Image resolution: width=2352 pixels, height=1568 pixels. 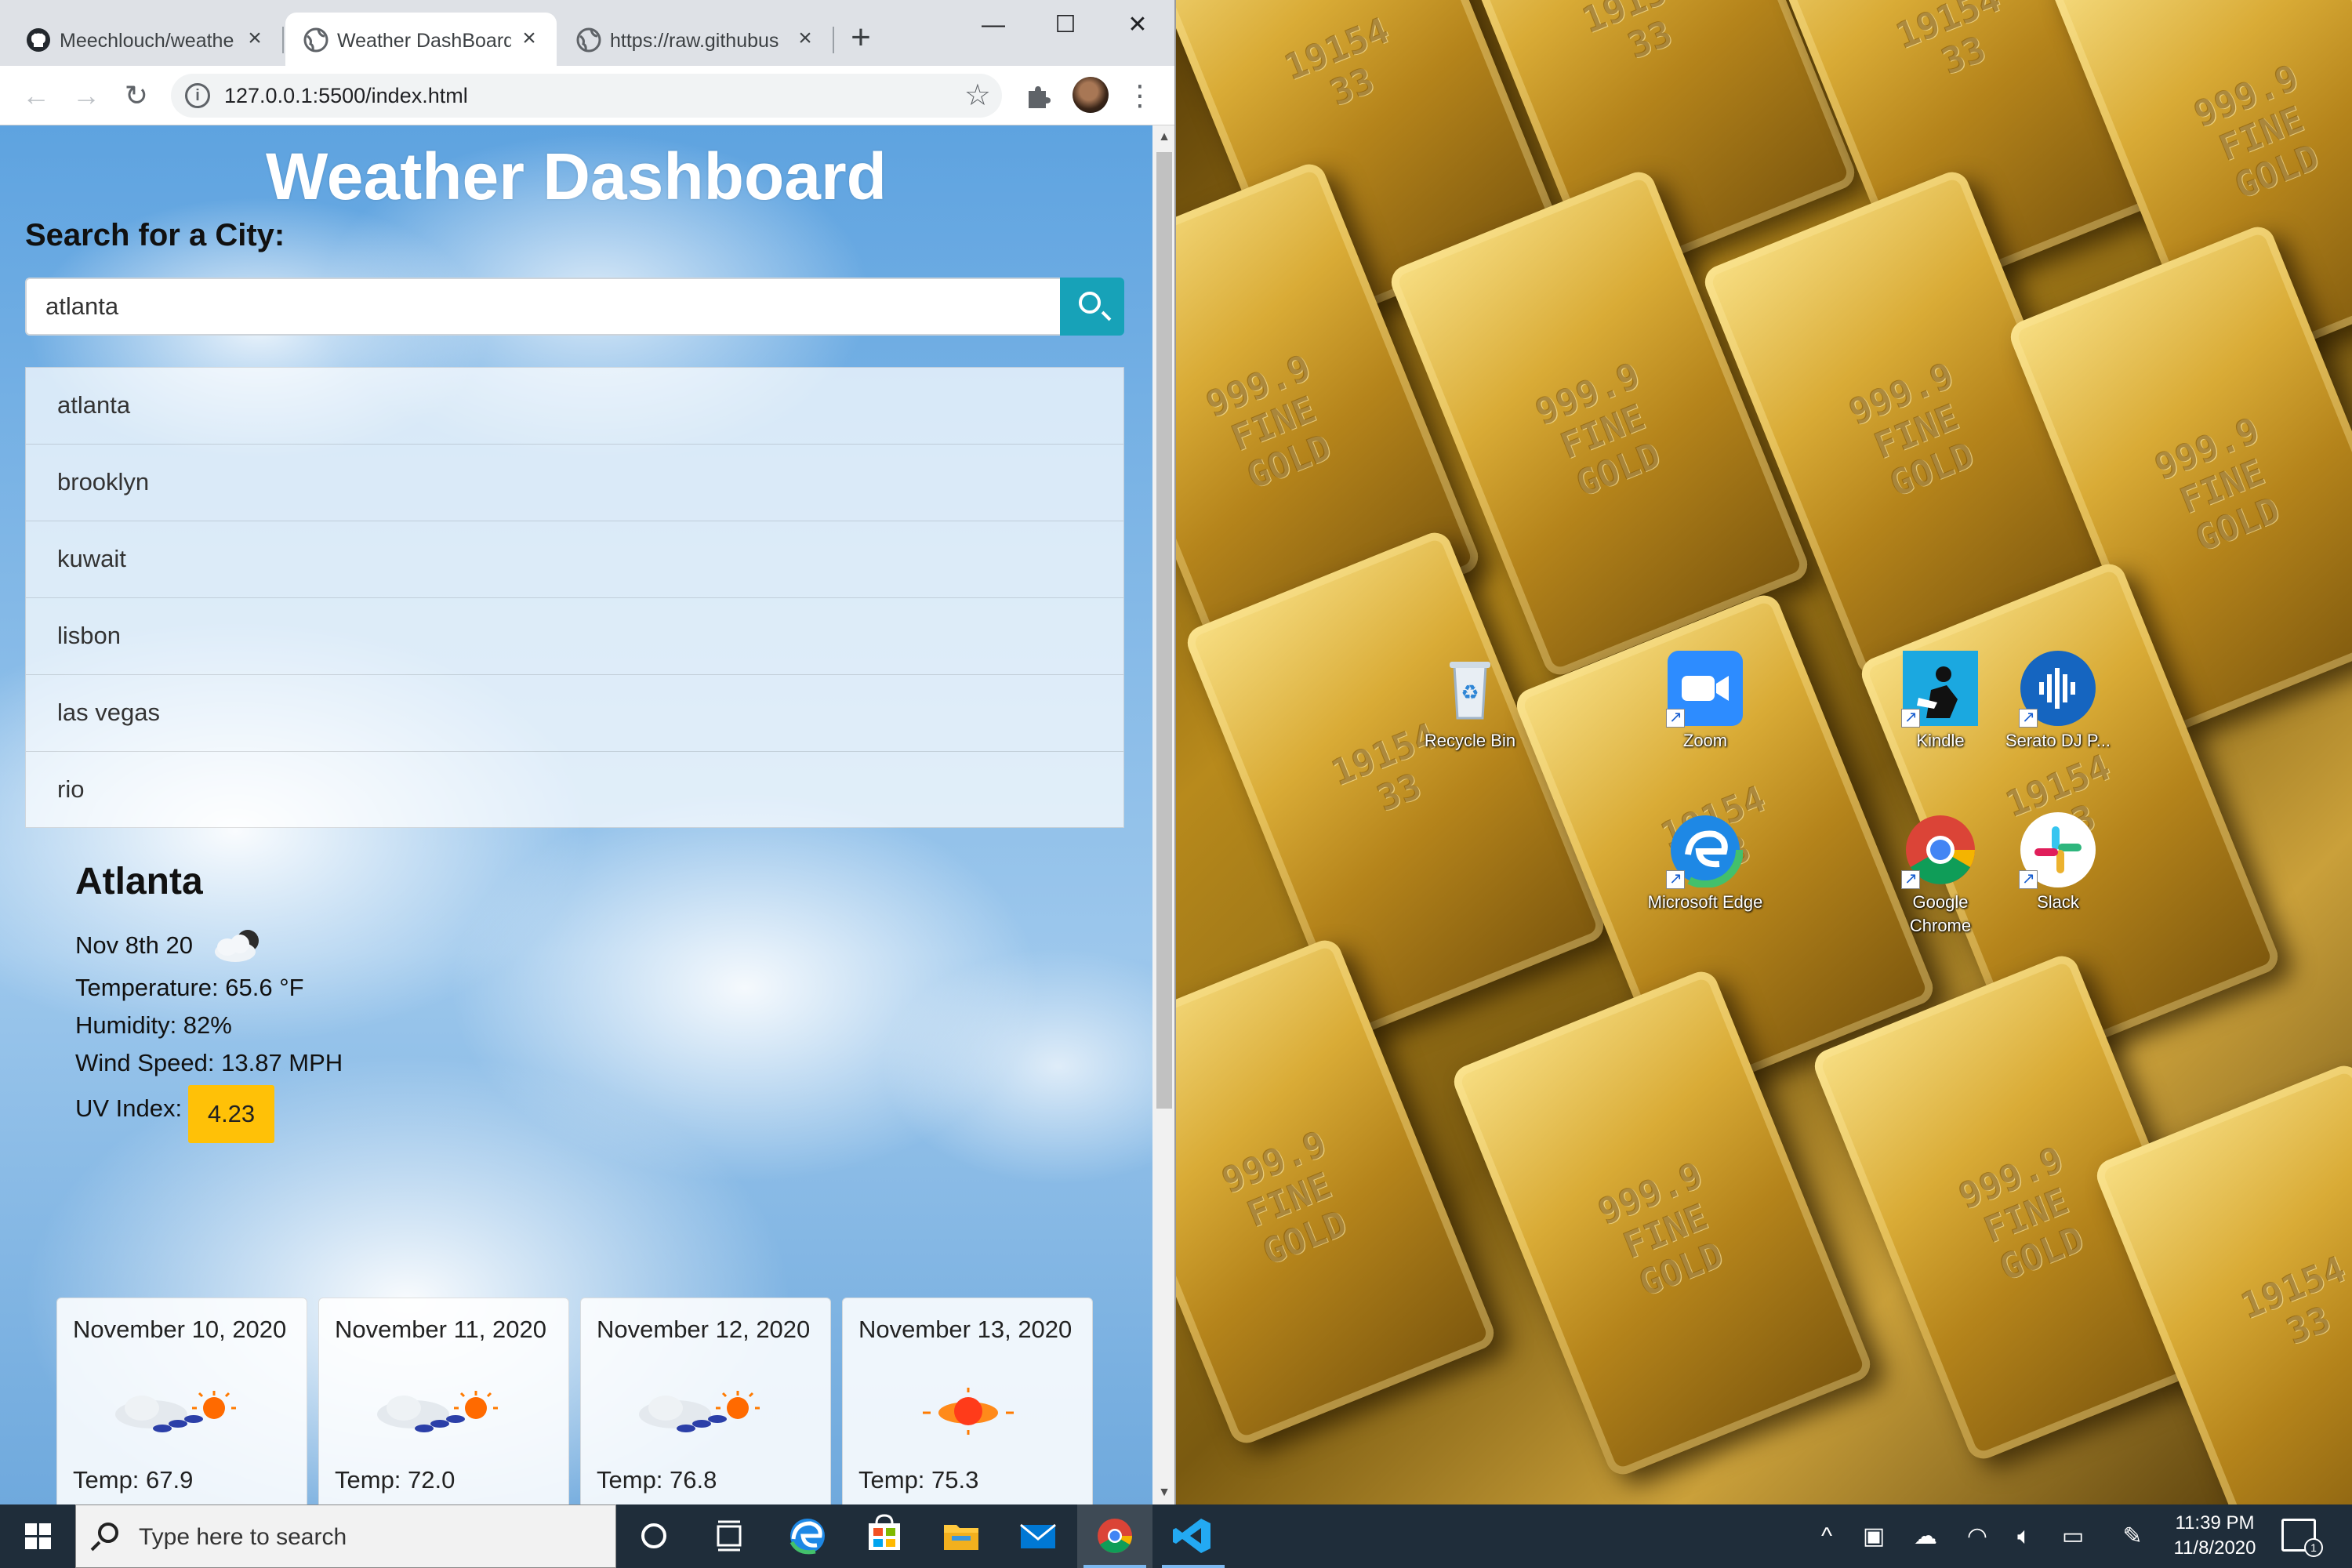 I want to click on wifi-icon: ◠, so click(x=1977, y=1536).